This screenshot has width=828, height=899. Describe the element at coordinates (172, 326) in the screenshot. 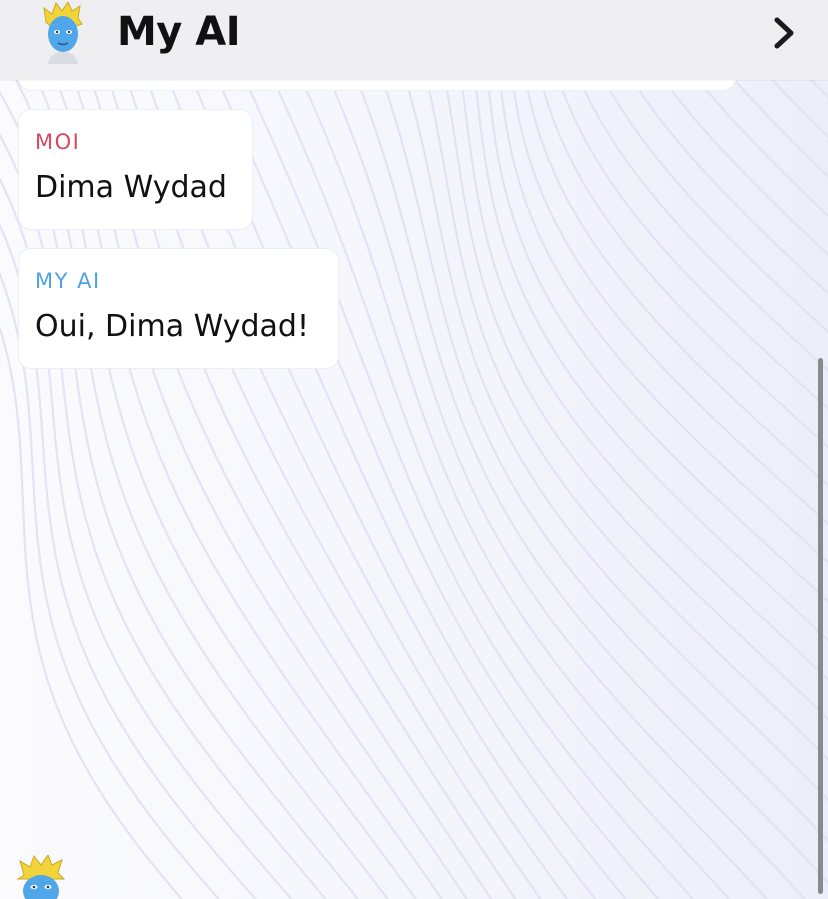

I see `message-text: Oui, Dima Wydad!` at that location.